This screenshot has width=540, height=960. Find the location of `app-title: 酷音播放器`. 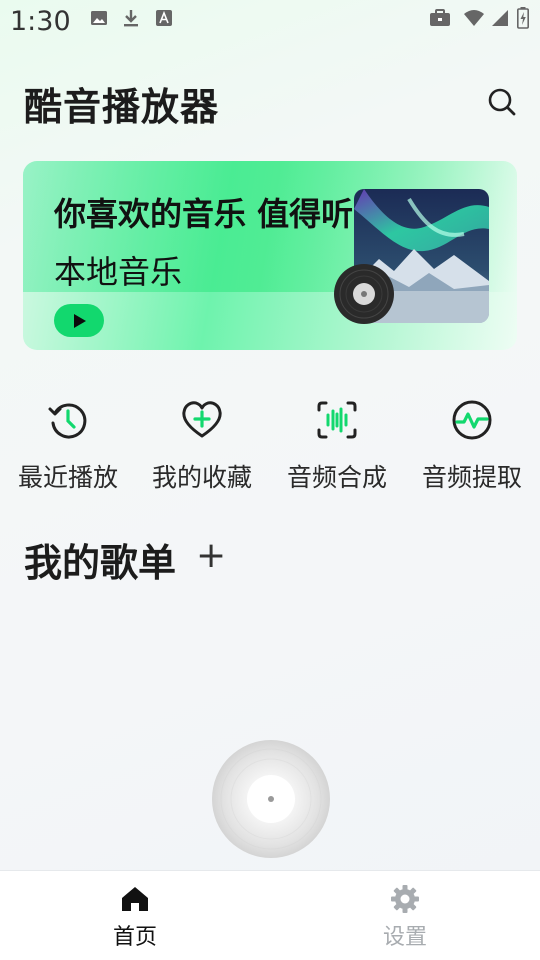

app-title: 酷音播放器 is located at coordinates (122, 107).